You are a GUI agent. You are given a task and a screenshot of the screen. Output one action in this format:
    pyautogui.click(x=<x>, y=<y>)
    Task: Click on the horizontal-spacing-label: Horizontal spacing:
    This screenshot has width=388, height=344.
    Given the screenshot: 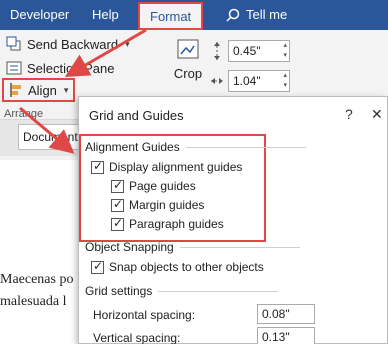 What is the action you would take?
    pyautogui.click(x=144, y=315)
    